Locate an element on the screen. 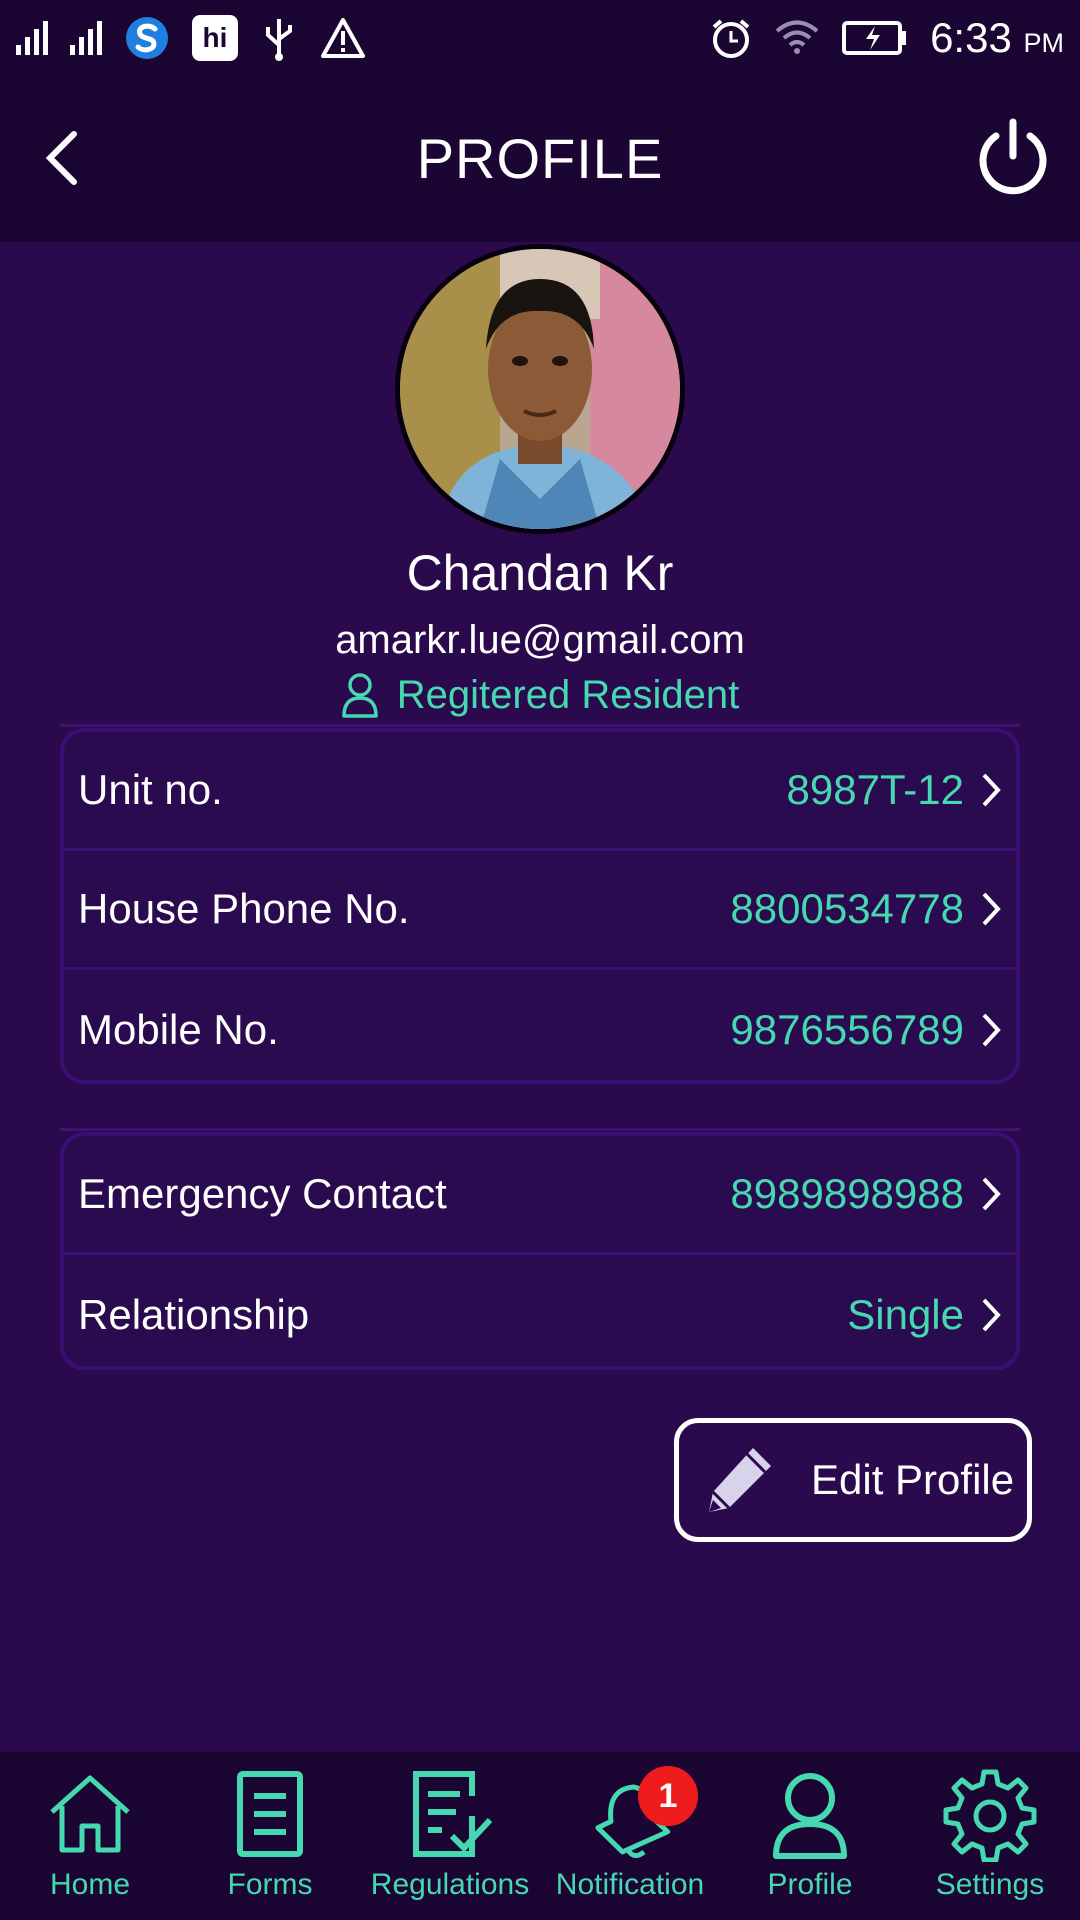 This screenshot has height=1920, width=1080. forms-icon is located at coordinates (270, 1814).